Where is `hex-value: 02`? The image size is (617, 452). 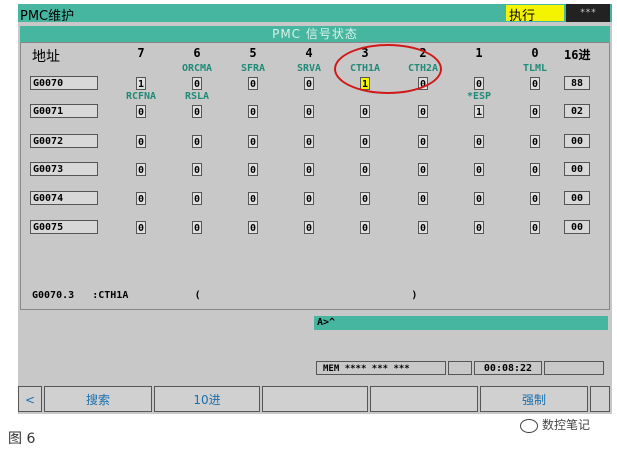
hex-value: 02 is located at coordinates (577, 111).